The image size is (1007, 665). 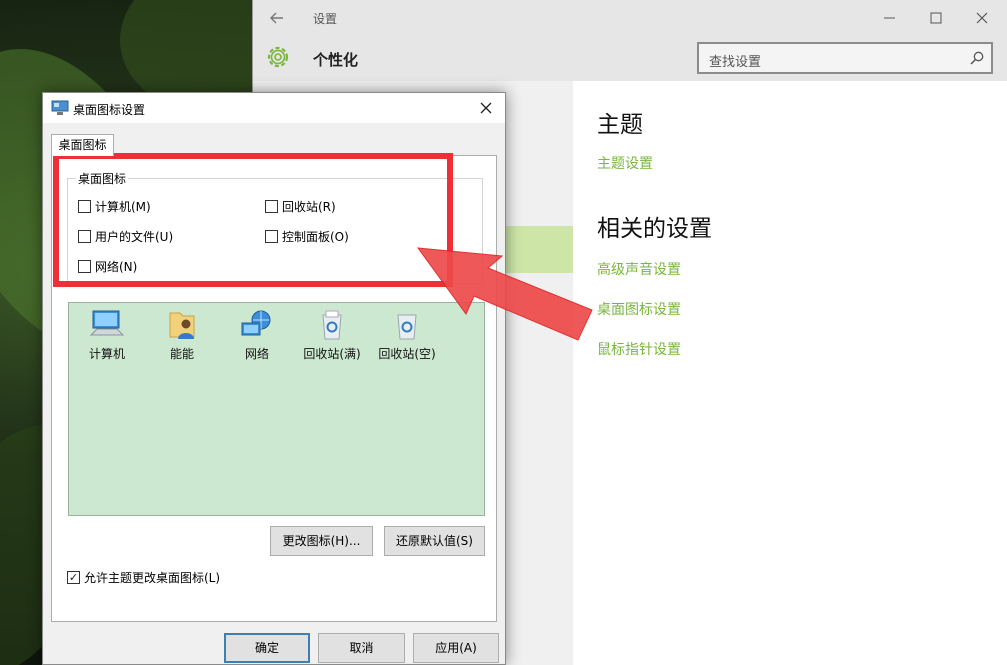 What do you see at coordinates (182, 325) in the screenshot?
I see `user-folder-icon` at bounding box center [182, 325].